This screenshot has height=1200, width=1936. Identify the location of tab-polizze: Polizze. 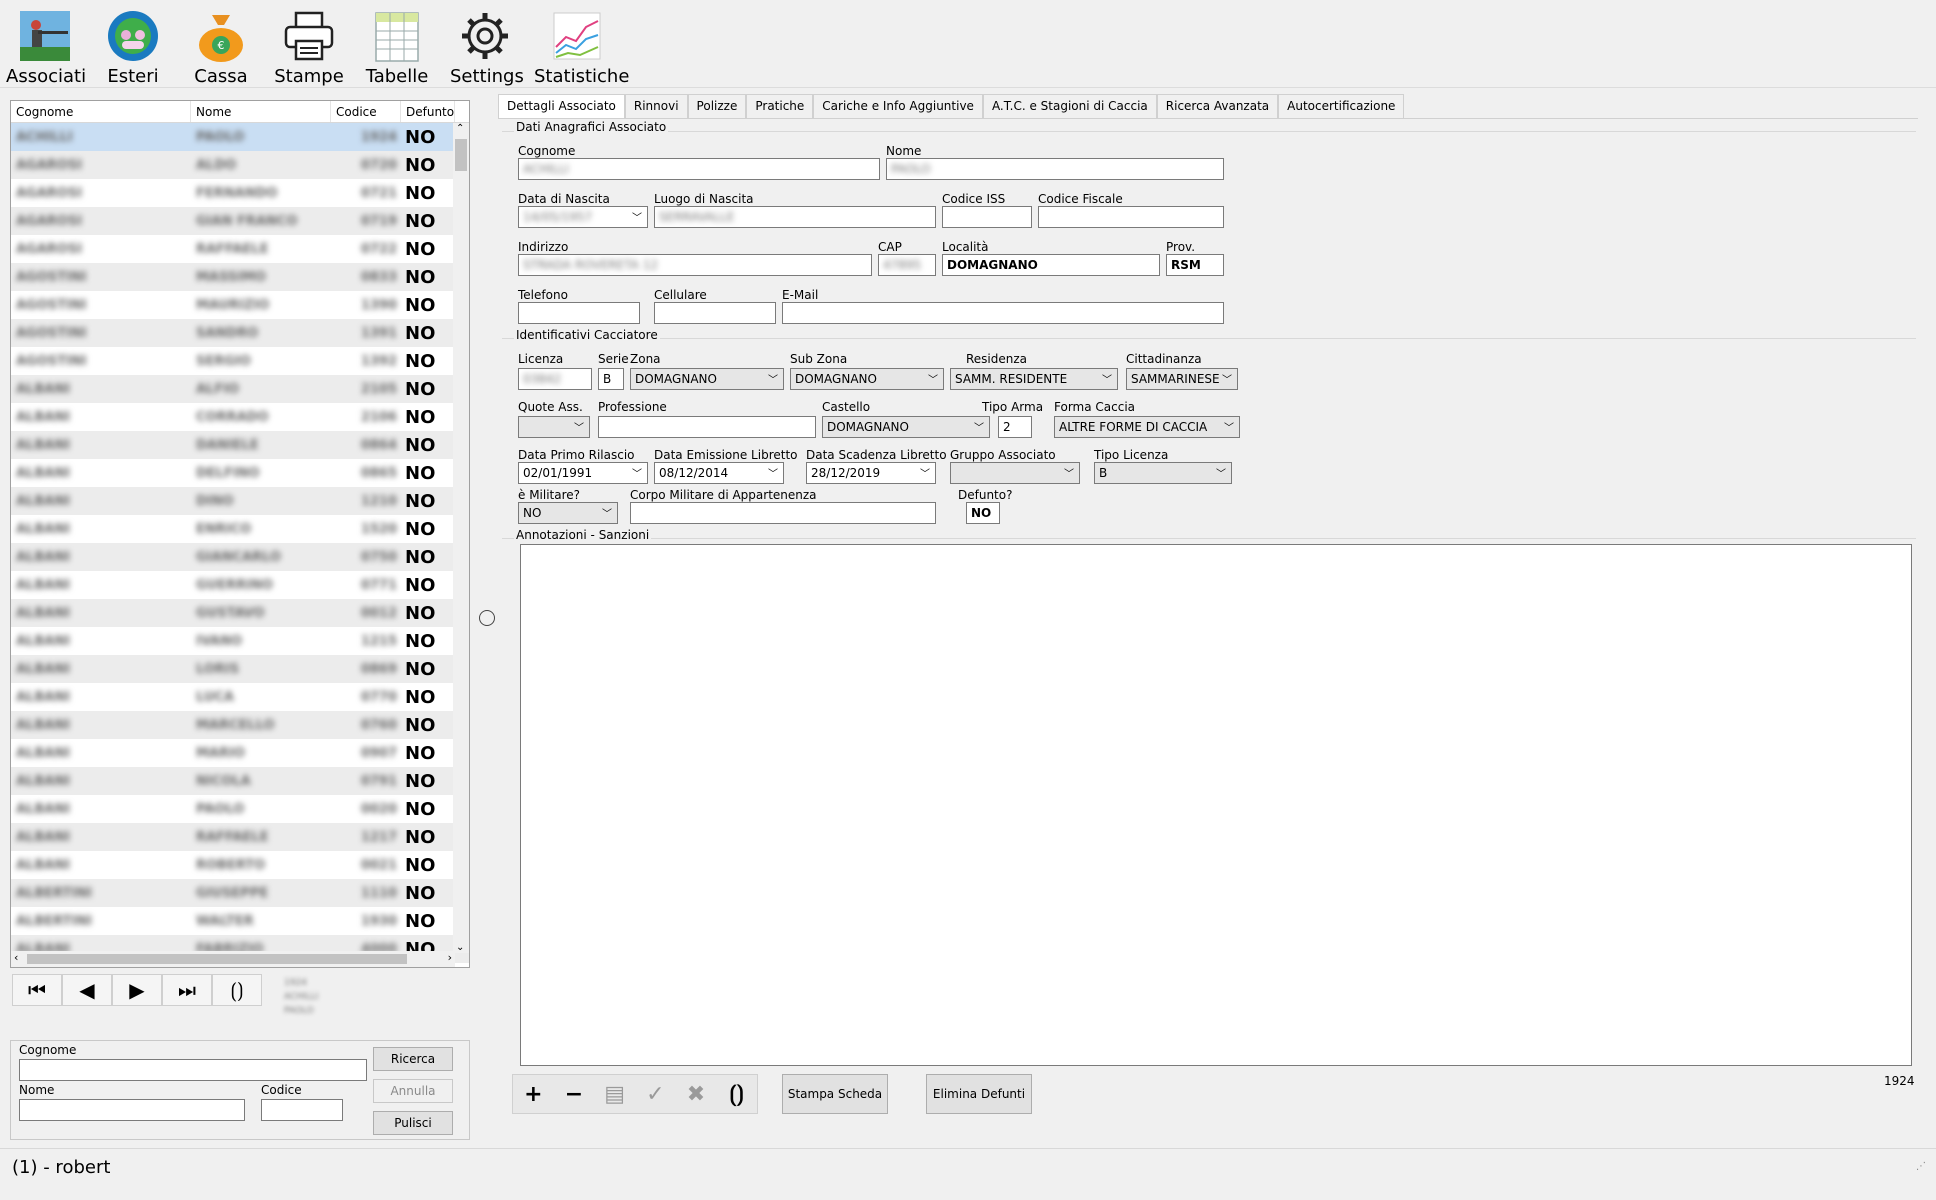
(717, 106).